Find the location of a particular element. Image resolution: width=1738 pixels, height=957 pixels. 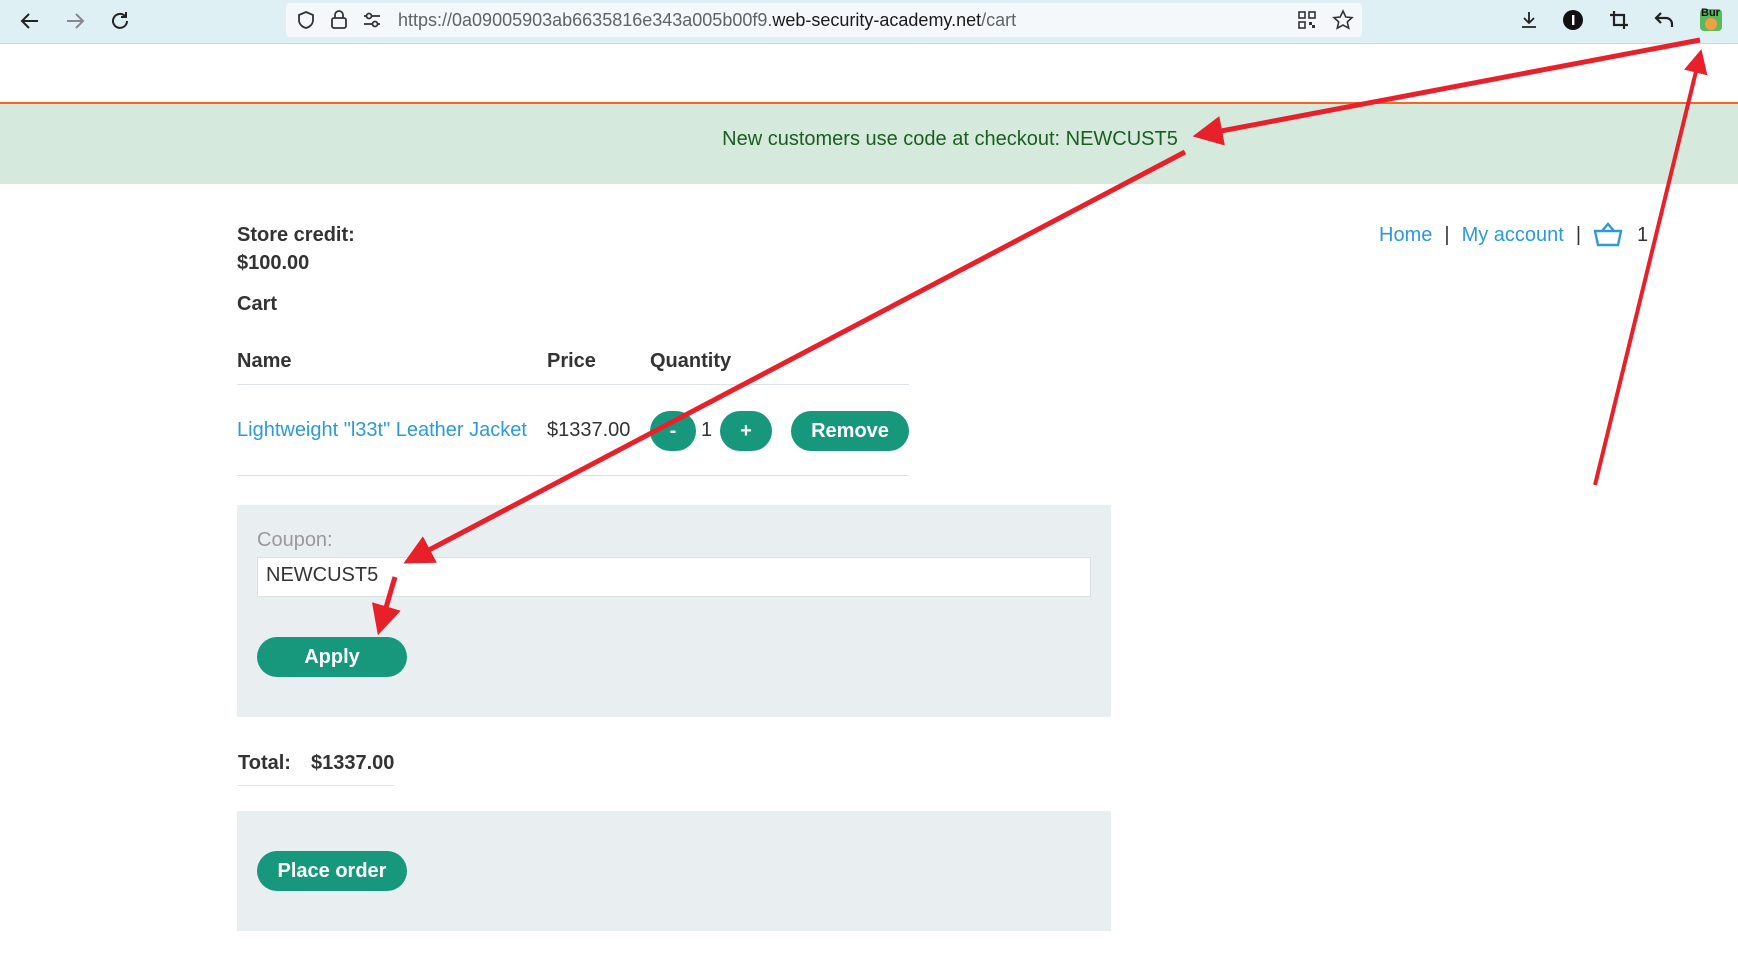

cart-count: 1 is located at coordinates (1643, 234).